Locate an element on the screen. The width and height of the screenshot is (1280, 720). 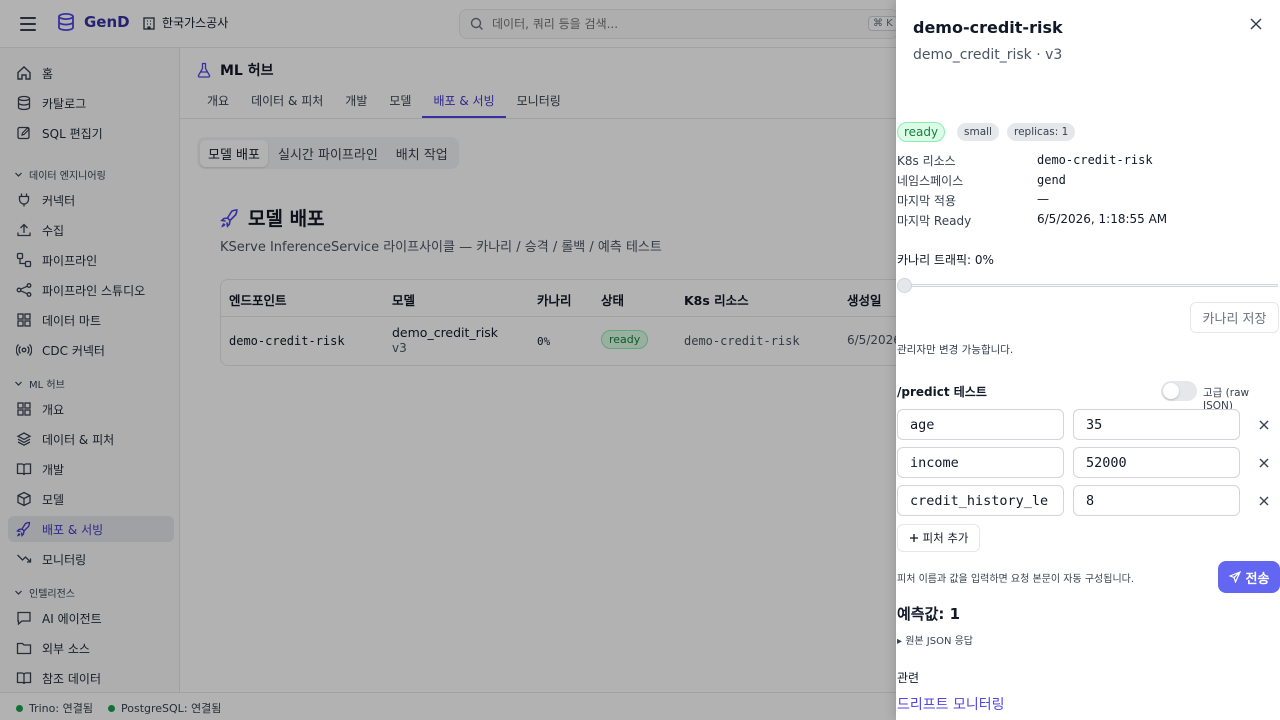
plus-icon is located at coordinates (913, 538).